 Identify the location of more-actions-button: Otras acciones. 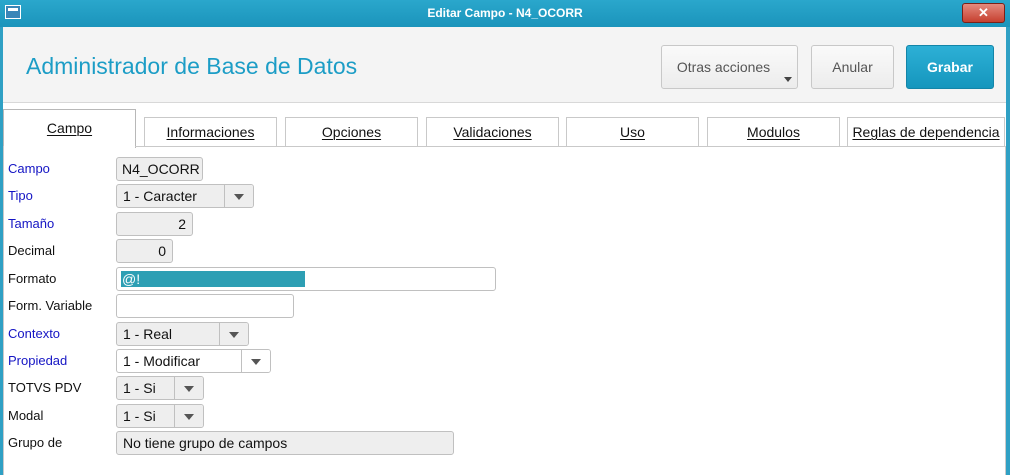
(729, 67).